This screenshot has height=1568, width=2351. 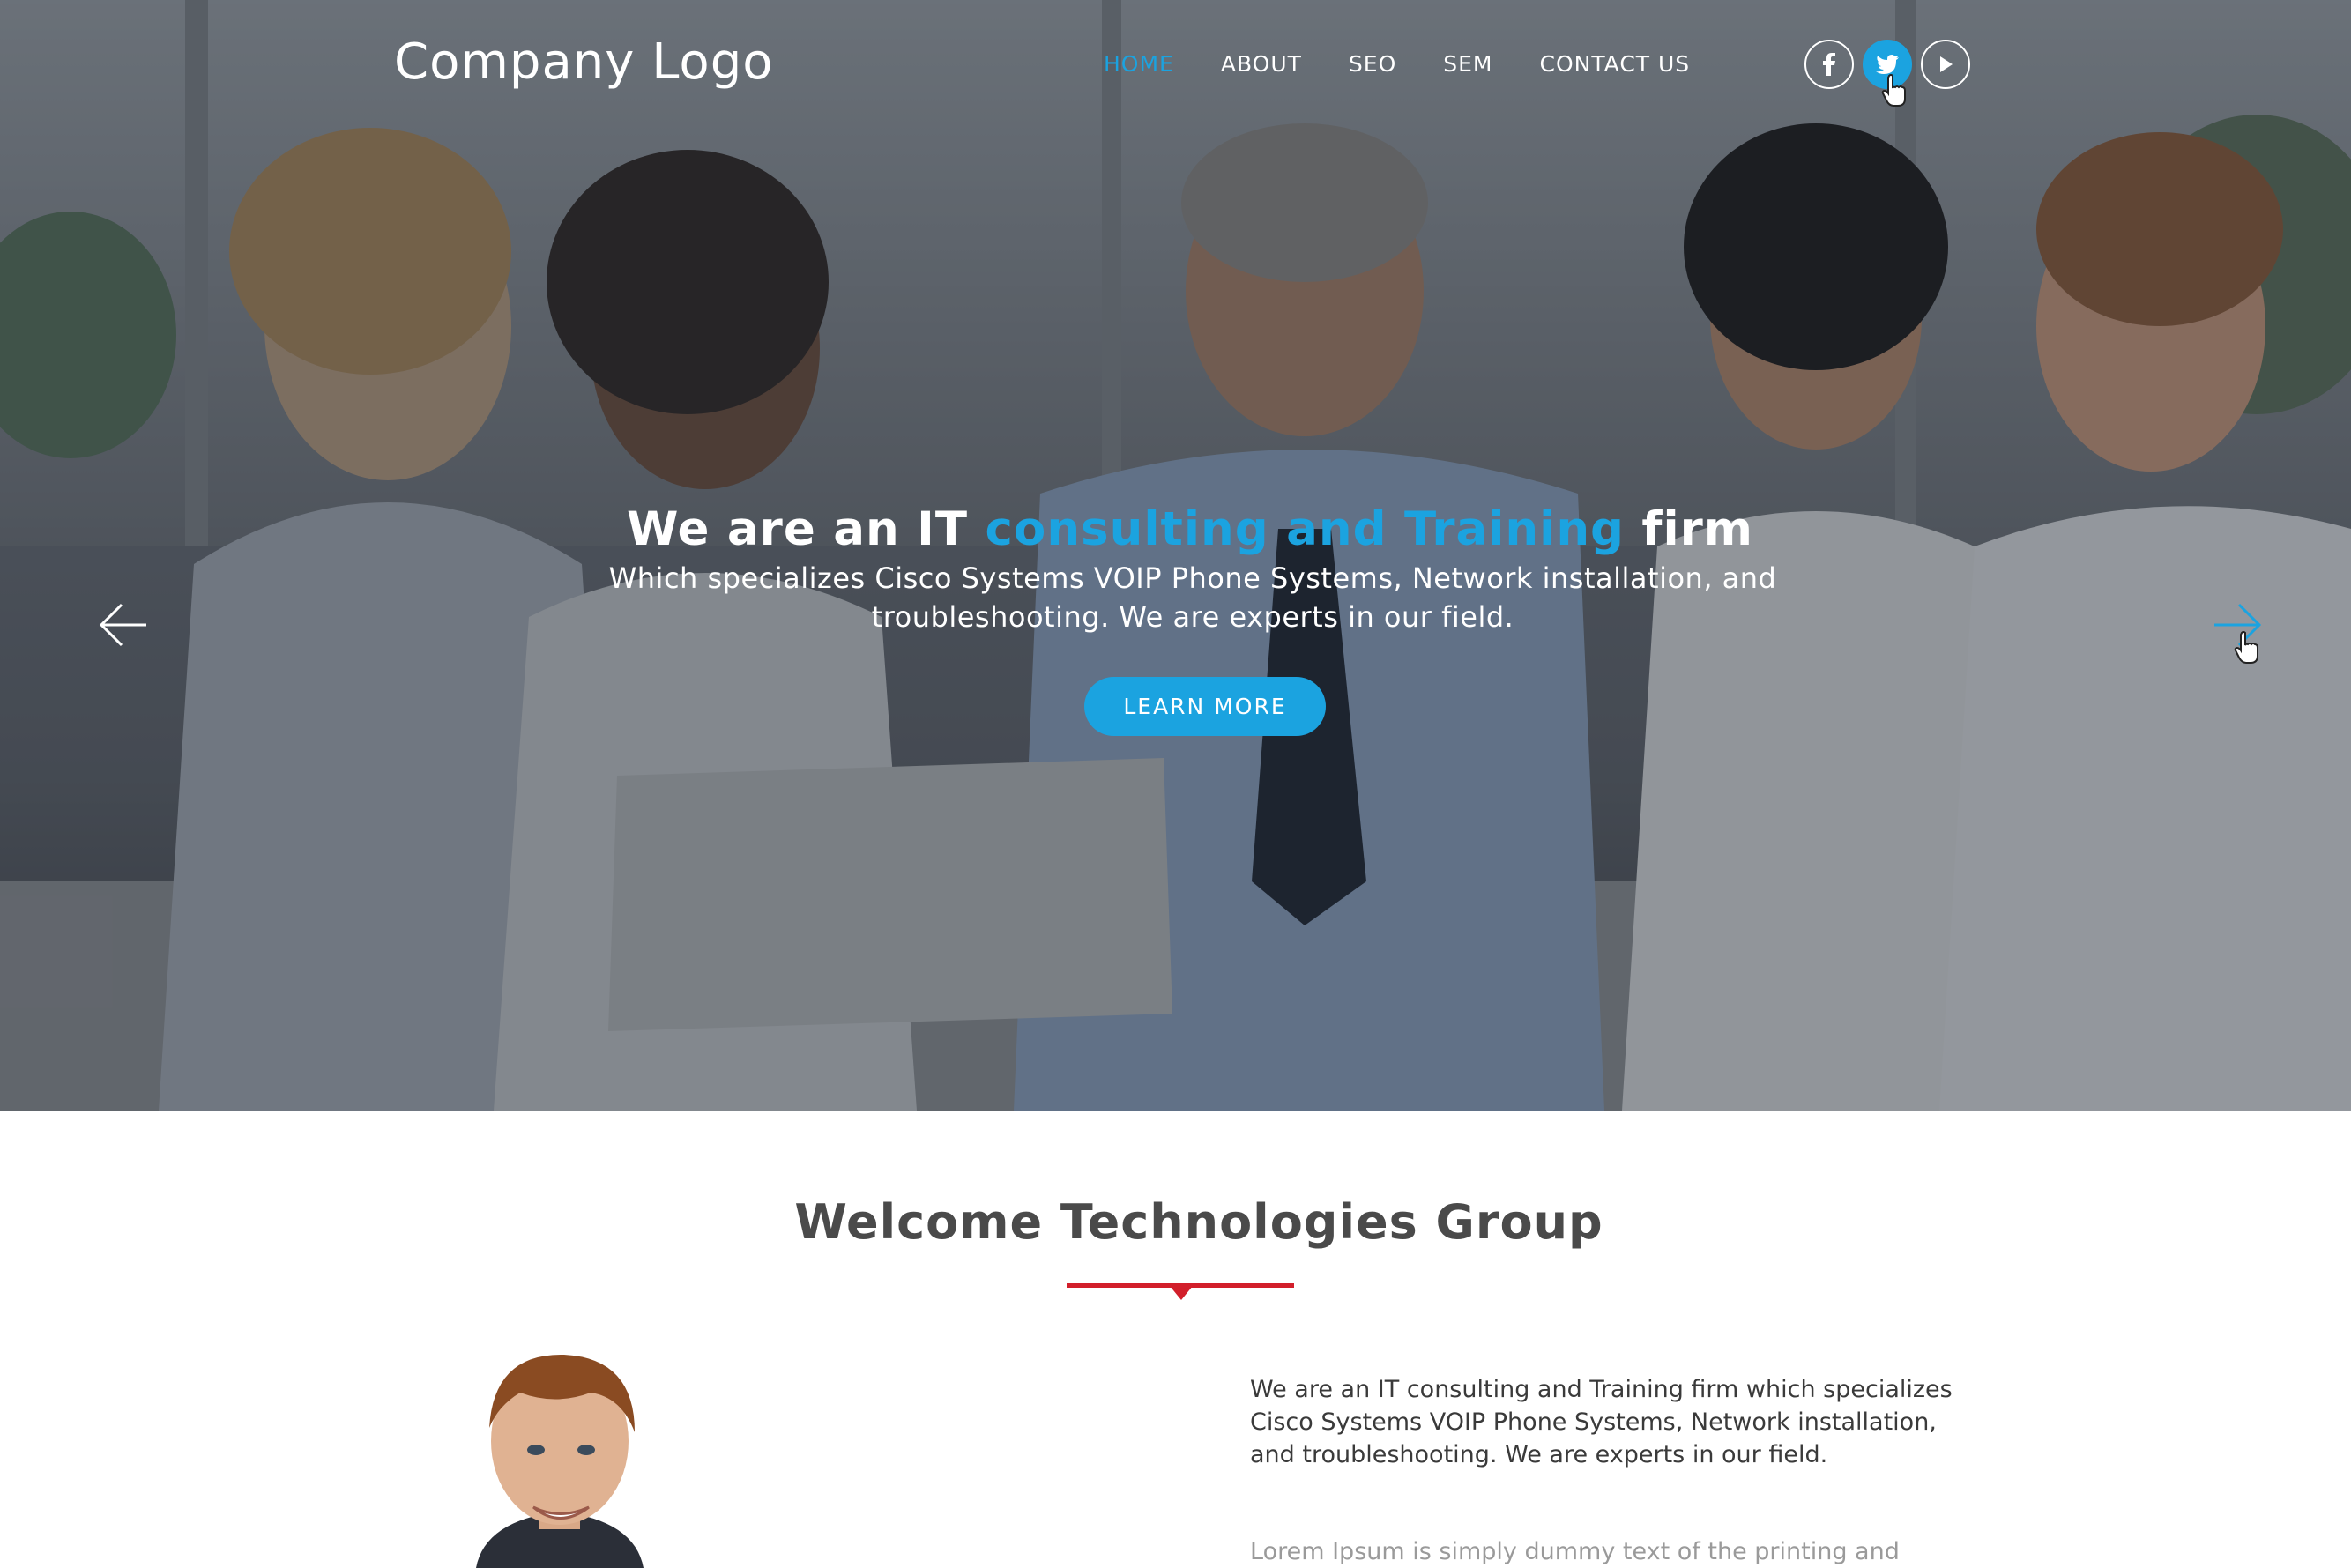 I want to click on nav-item-home: HOME, so click(x=1139, y=64).